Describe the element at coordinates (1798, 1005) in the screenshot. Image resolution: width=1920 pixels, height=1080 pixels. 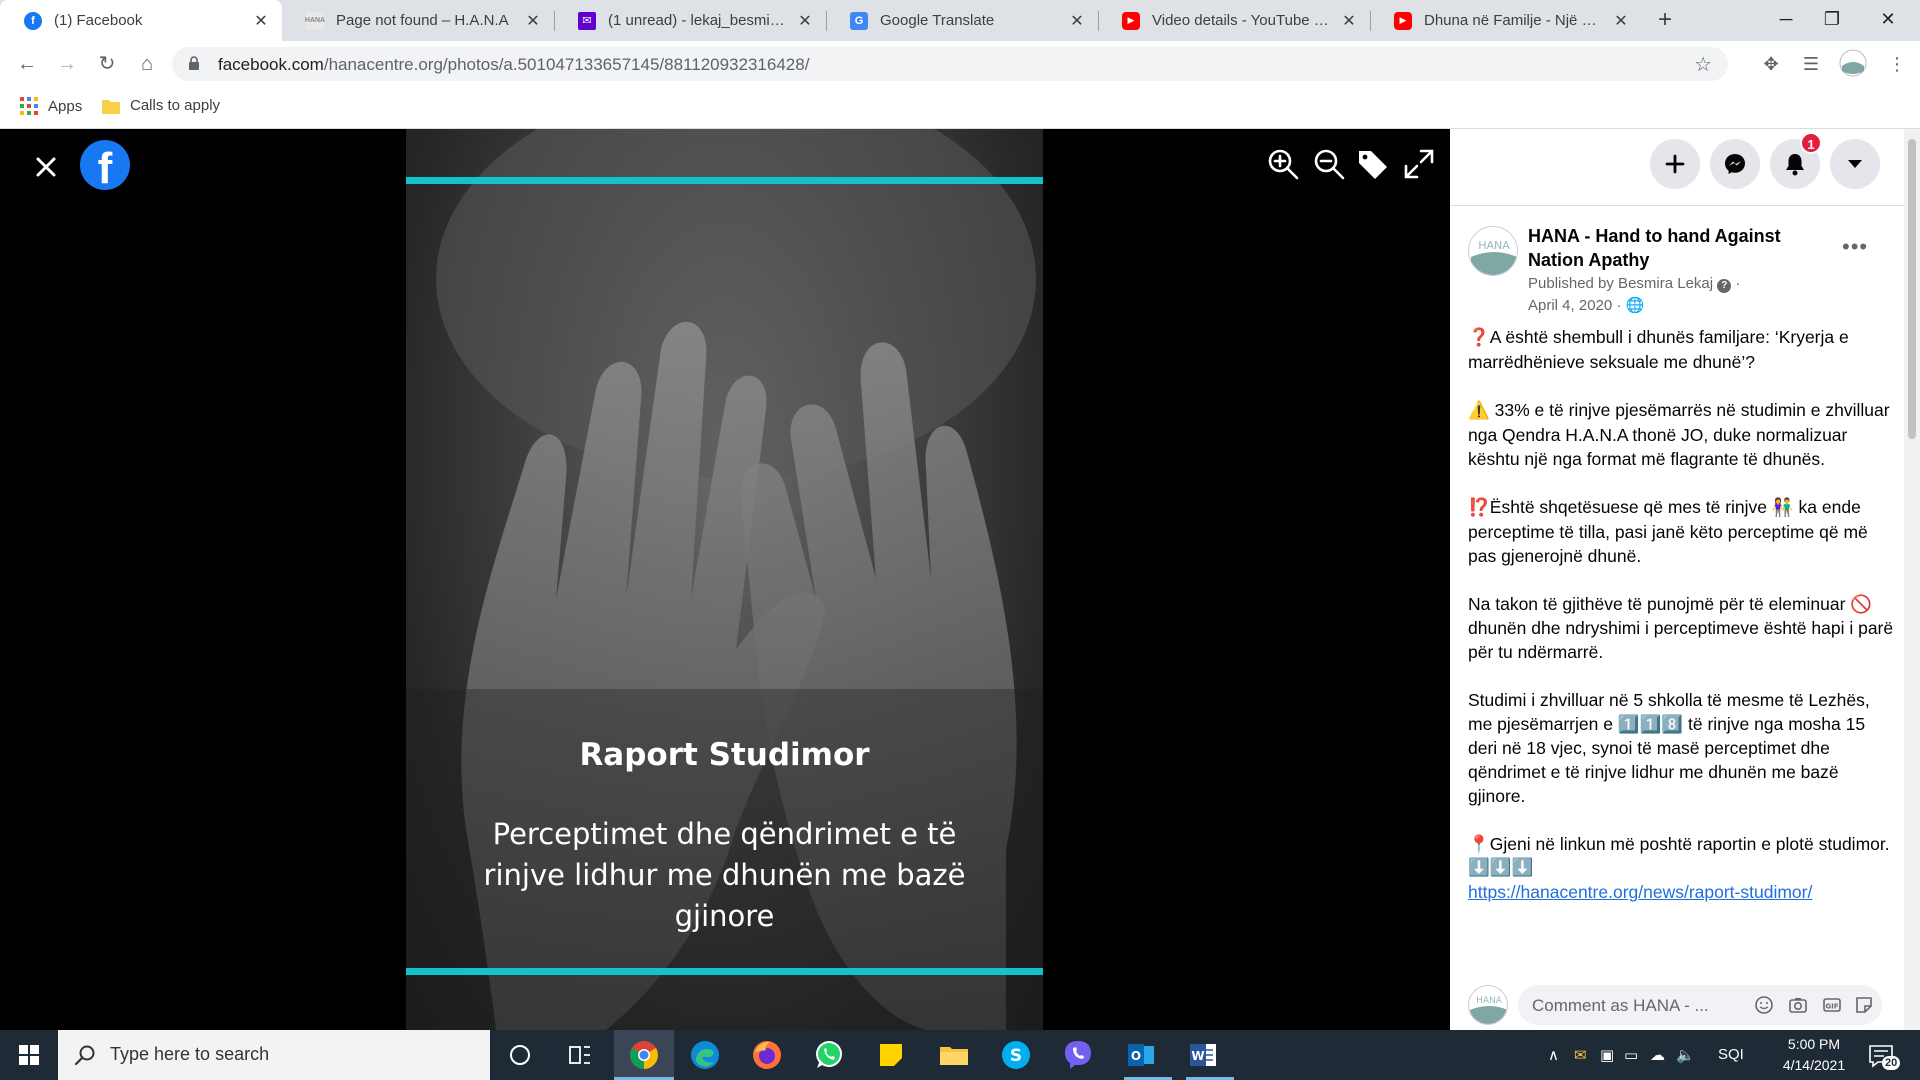
I see `camera-icon` at that location.